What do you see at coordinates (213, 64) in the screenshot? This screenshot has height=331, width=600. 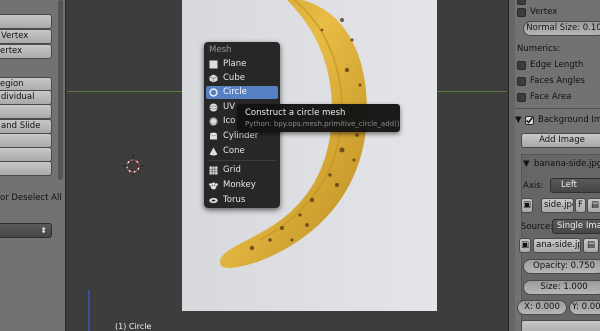 I see `plane-icon` at bounding box center [213, 64].